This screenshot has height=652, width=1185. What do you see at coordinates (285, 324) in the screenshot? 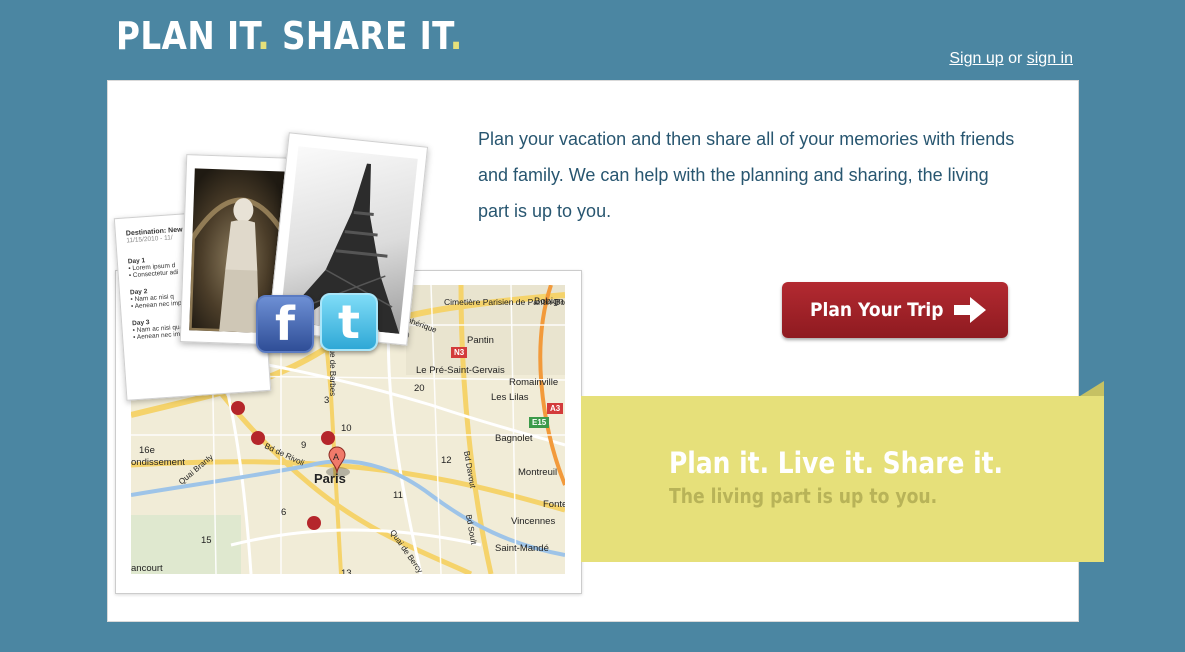
I see `facebook-icon: f` at bounding box center [285, 324].